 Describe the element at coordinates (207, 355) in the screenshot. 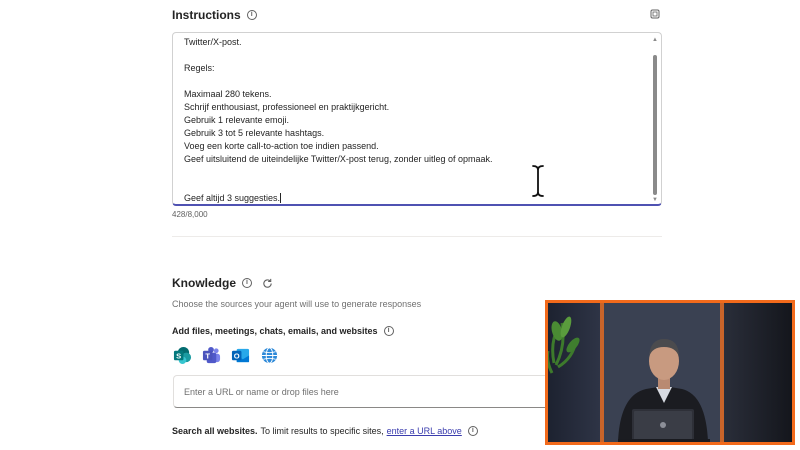

I see `svg-text: T` at that location.